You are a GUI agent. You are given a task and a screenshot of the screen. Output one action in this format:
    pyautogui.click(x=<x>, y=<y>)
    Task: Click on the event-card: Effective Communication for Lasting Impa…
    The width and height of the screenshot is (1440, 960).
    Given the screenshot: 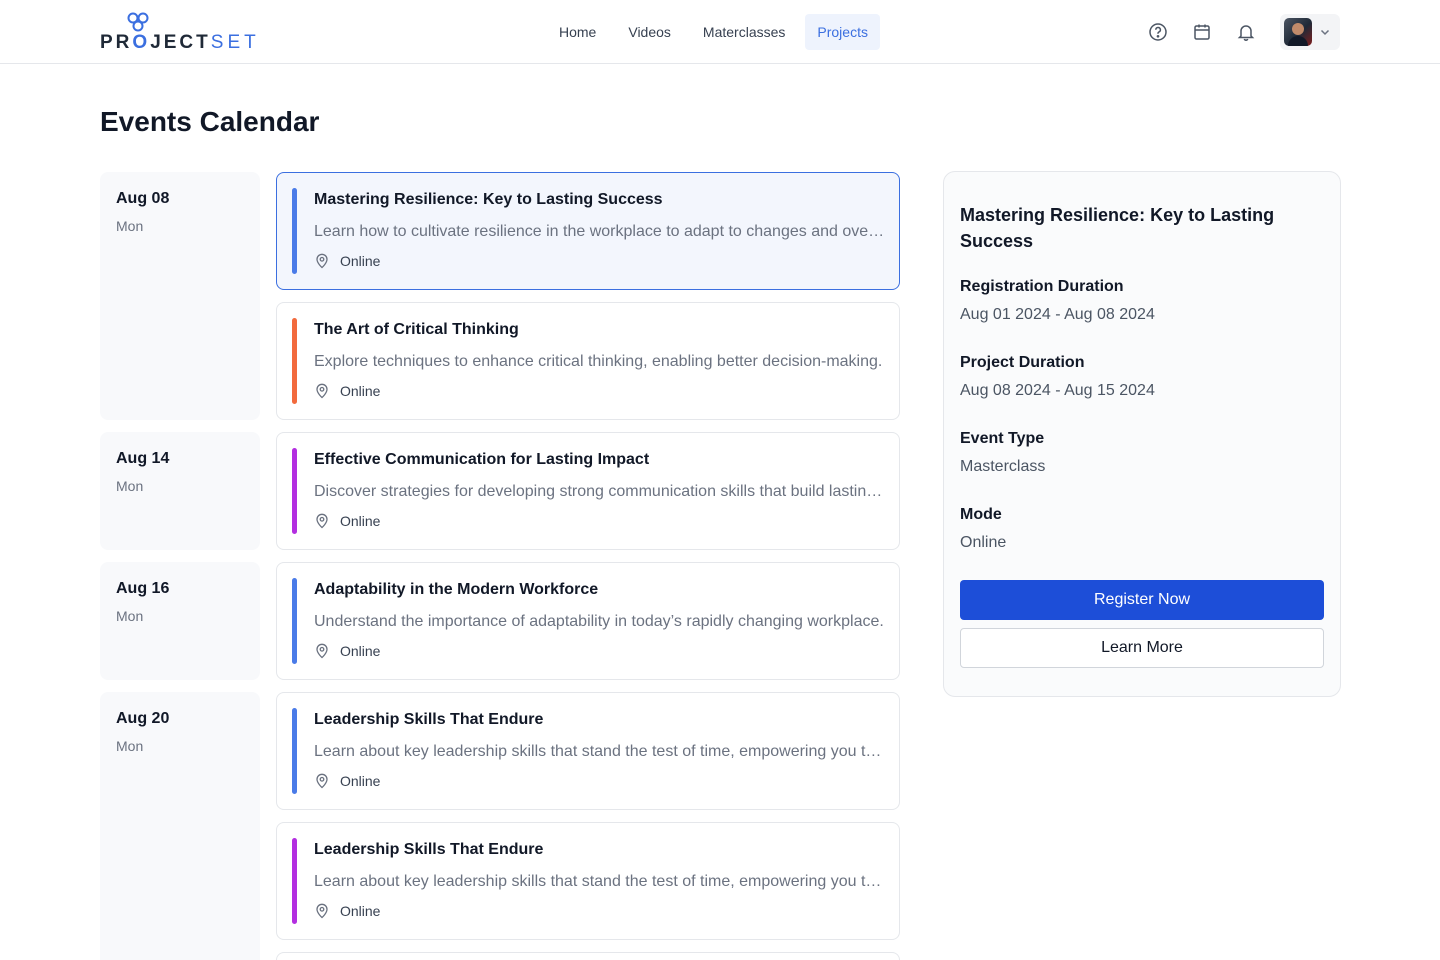 What is the action you would take?
    pyautogui.click(x=588, y=491)
    